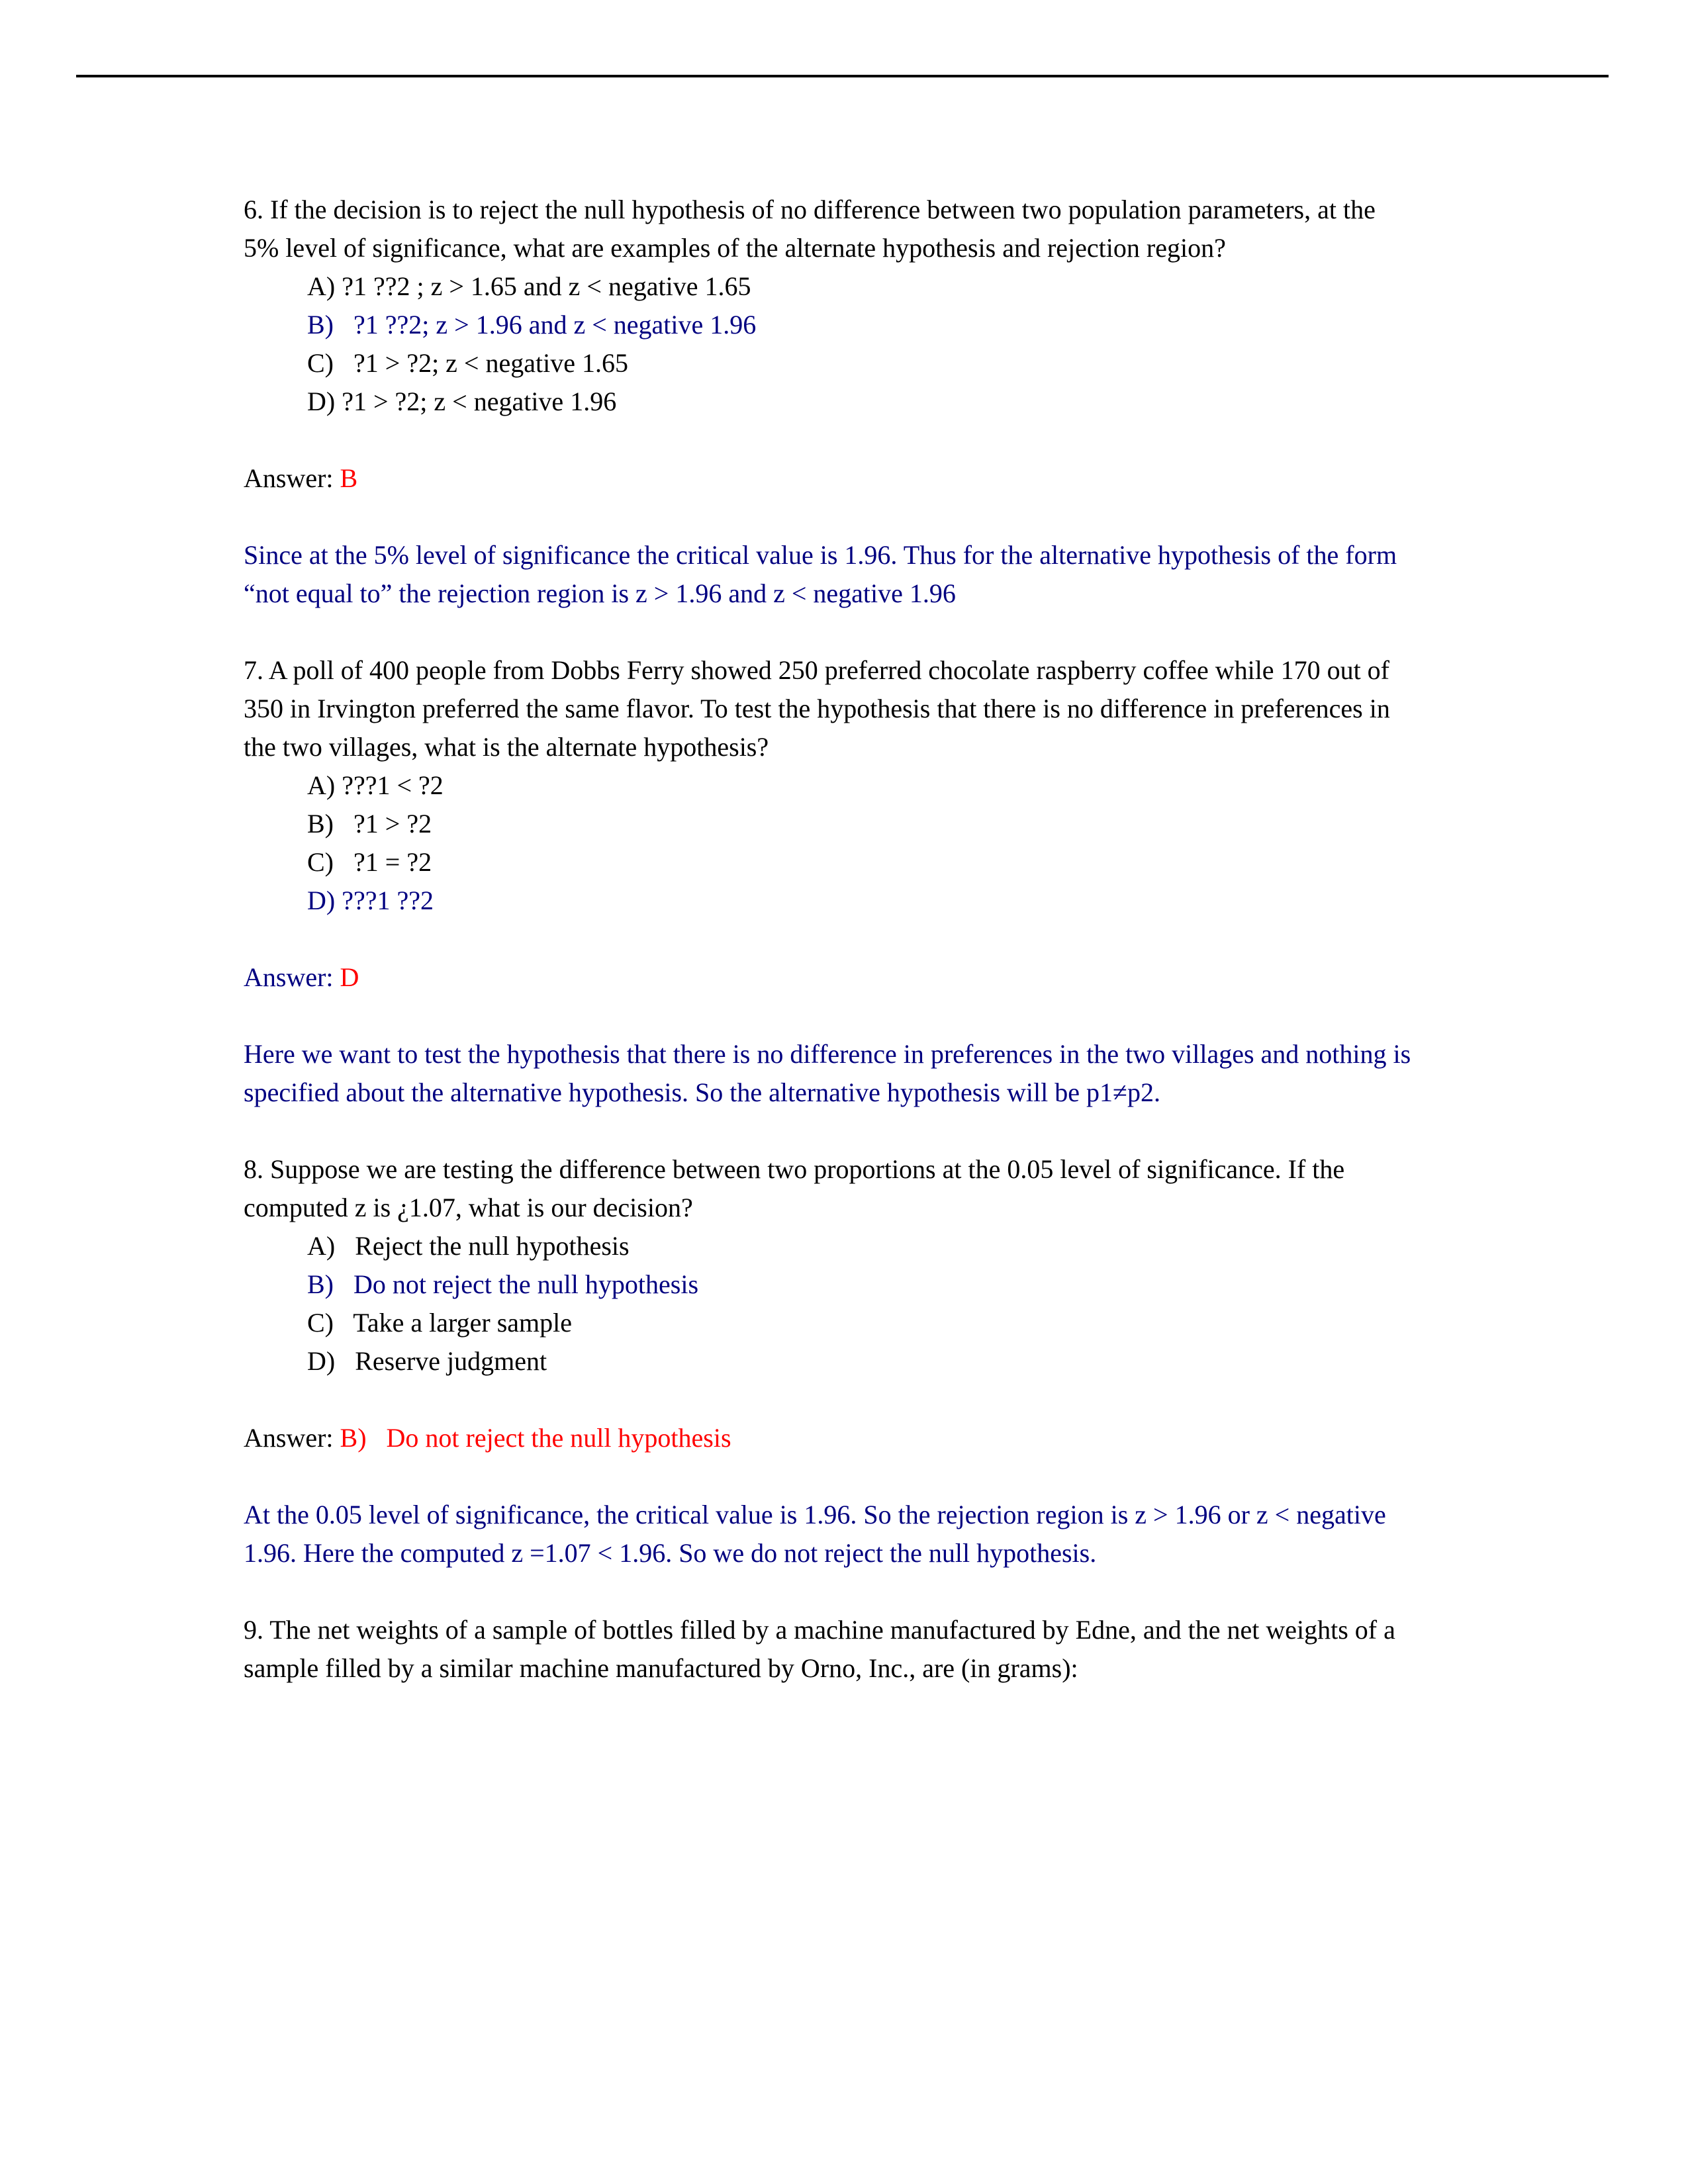  Describe the element at coordinates (829, 862) in the screenshot. I see `question-7-choice-c: C) ?1 = ?2` at that location.